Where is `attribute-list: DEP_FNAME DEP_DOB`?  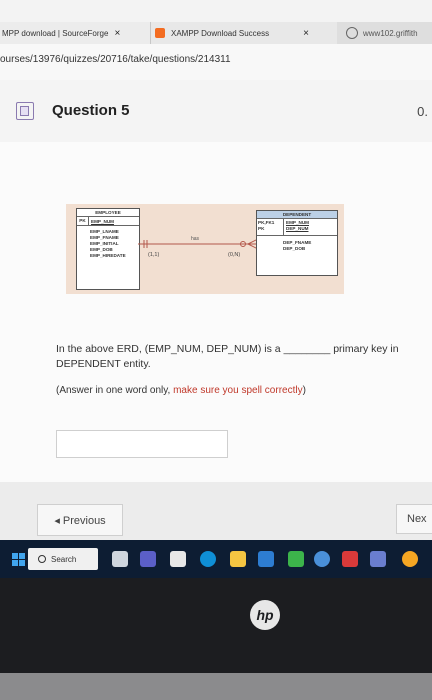
attribute-list: DEP_FNAME DEP_DOB is located at coordinates (297, 244).